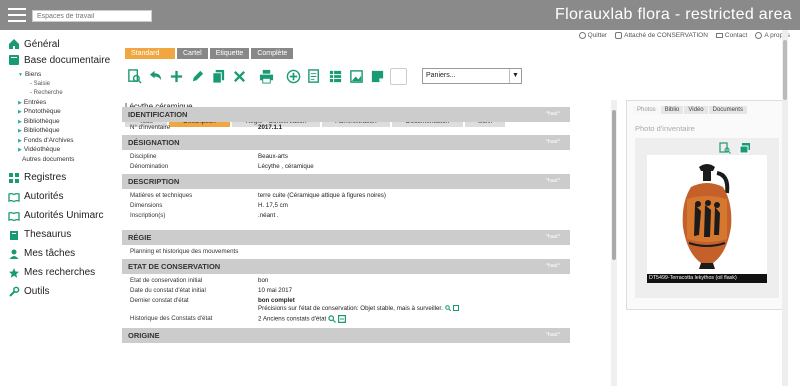 This screenshot has width=800, height=386. What do you see at coordinates (56, 215) in the screenshot?
I see `sidebar-item-autorites-unimarc: Autorités Unimarc` at bounding box center [56, 215].